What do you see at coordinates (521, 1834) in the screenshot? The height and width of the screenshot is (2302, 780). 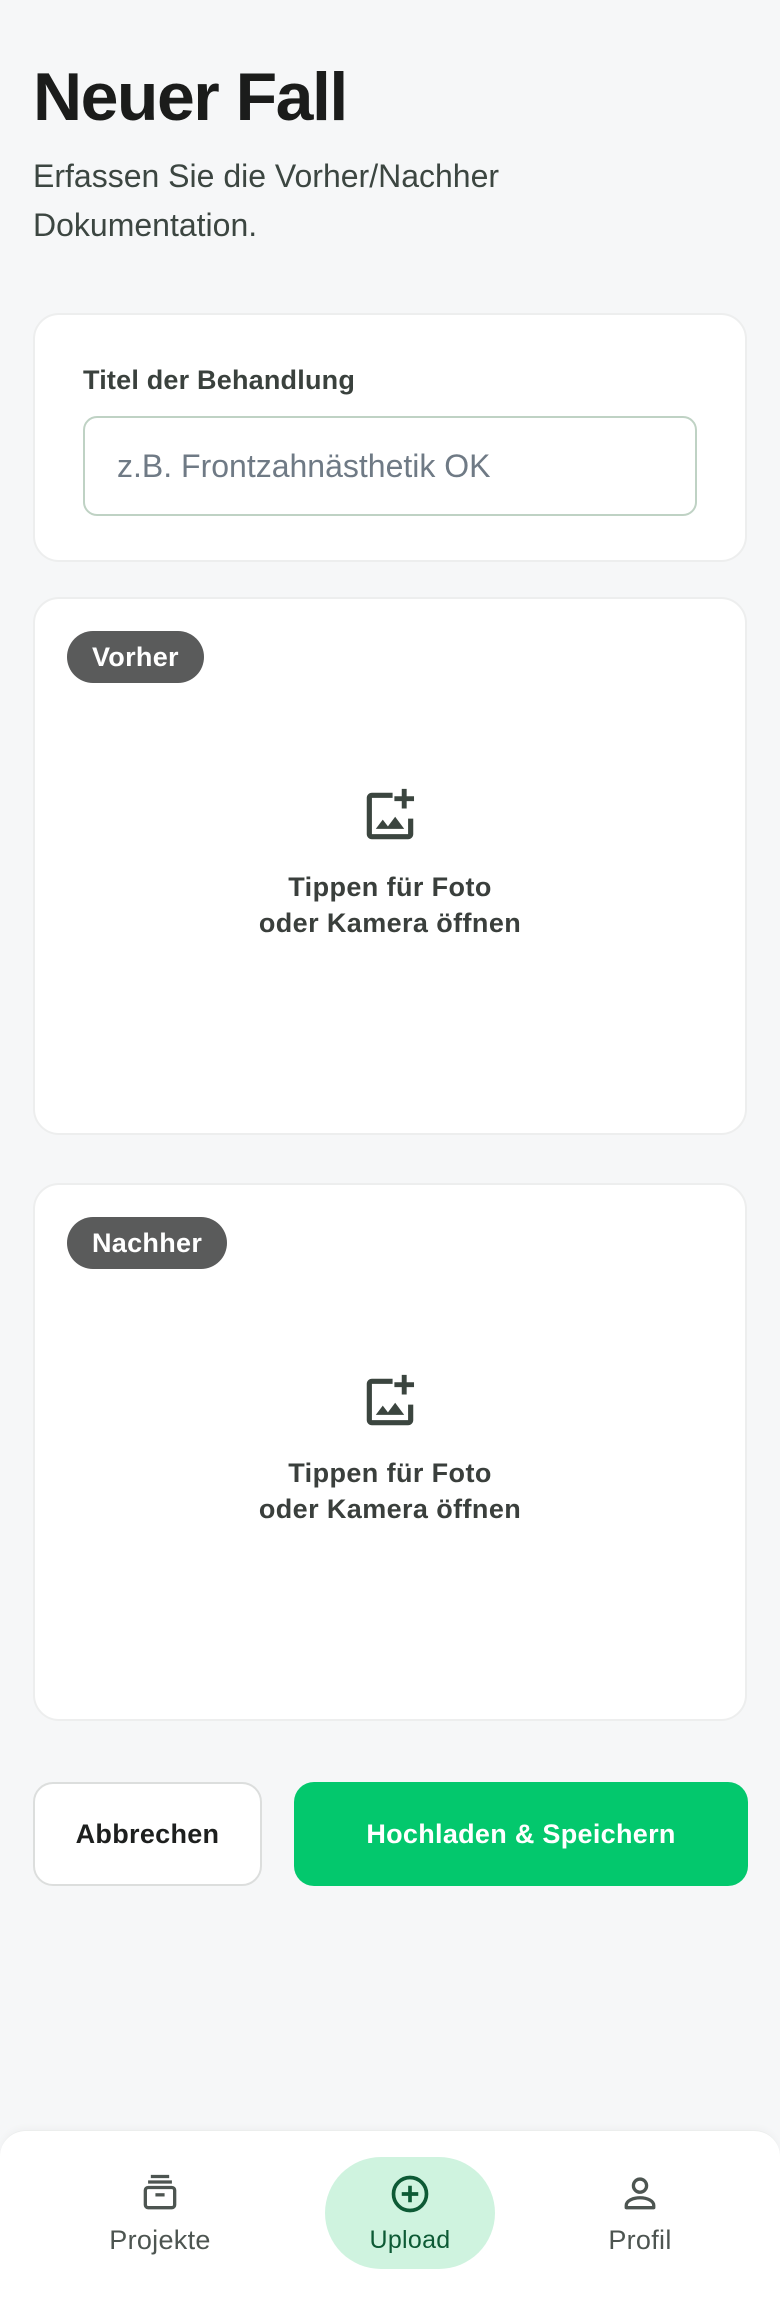 I see `upload-save-button: Hochladen & Speichern` at bounding box center [521, 1834].